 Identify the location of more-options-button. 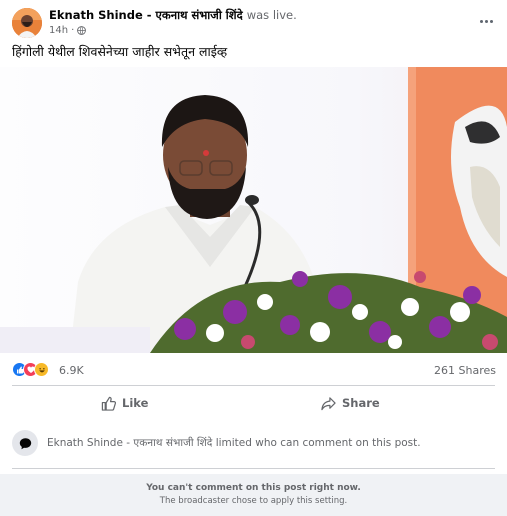
(486, 21).